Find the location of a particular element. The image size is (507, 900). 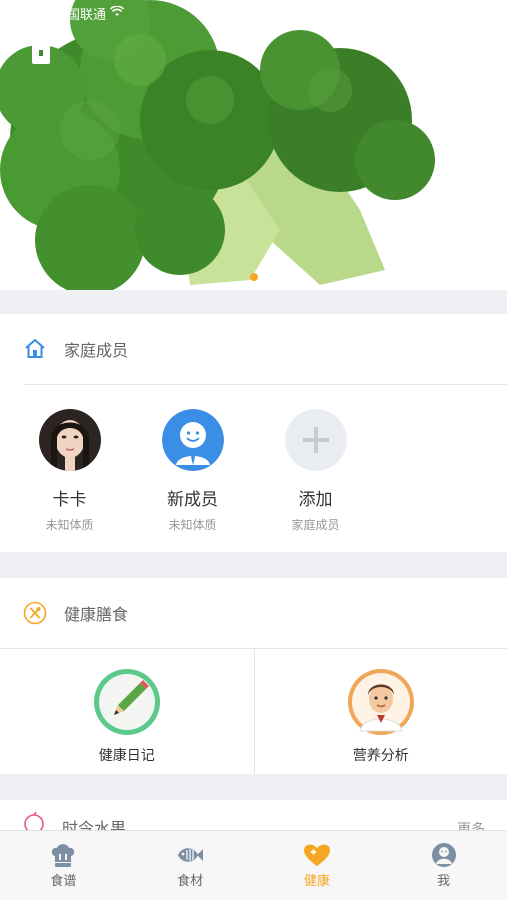

tab-me: 我 is located at coordinates (443, 865).